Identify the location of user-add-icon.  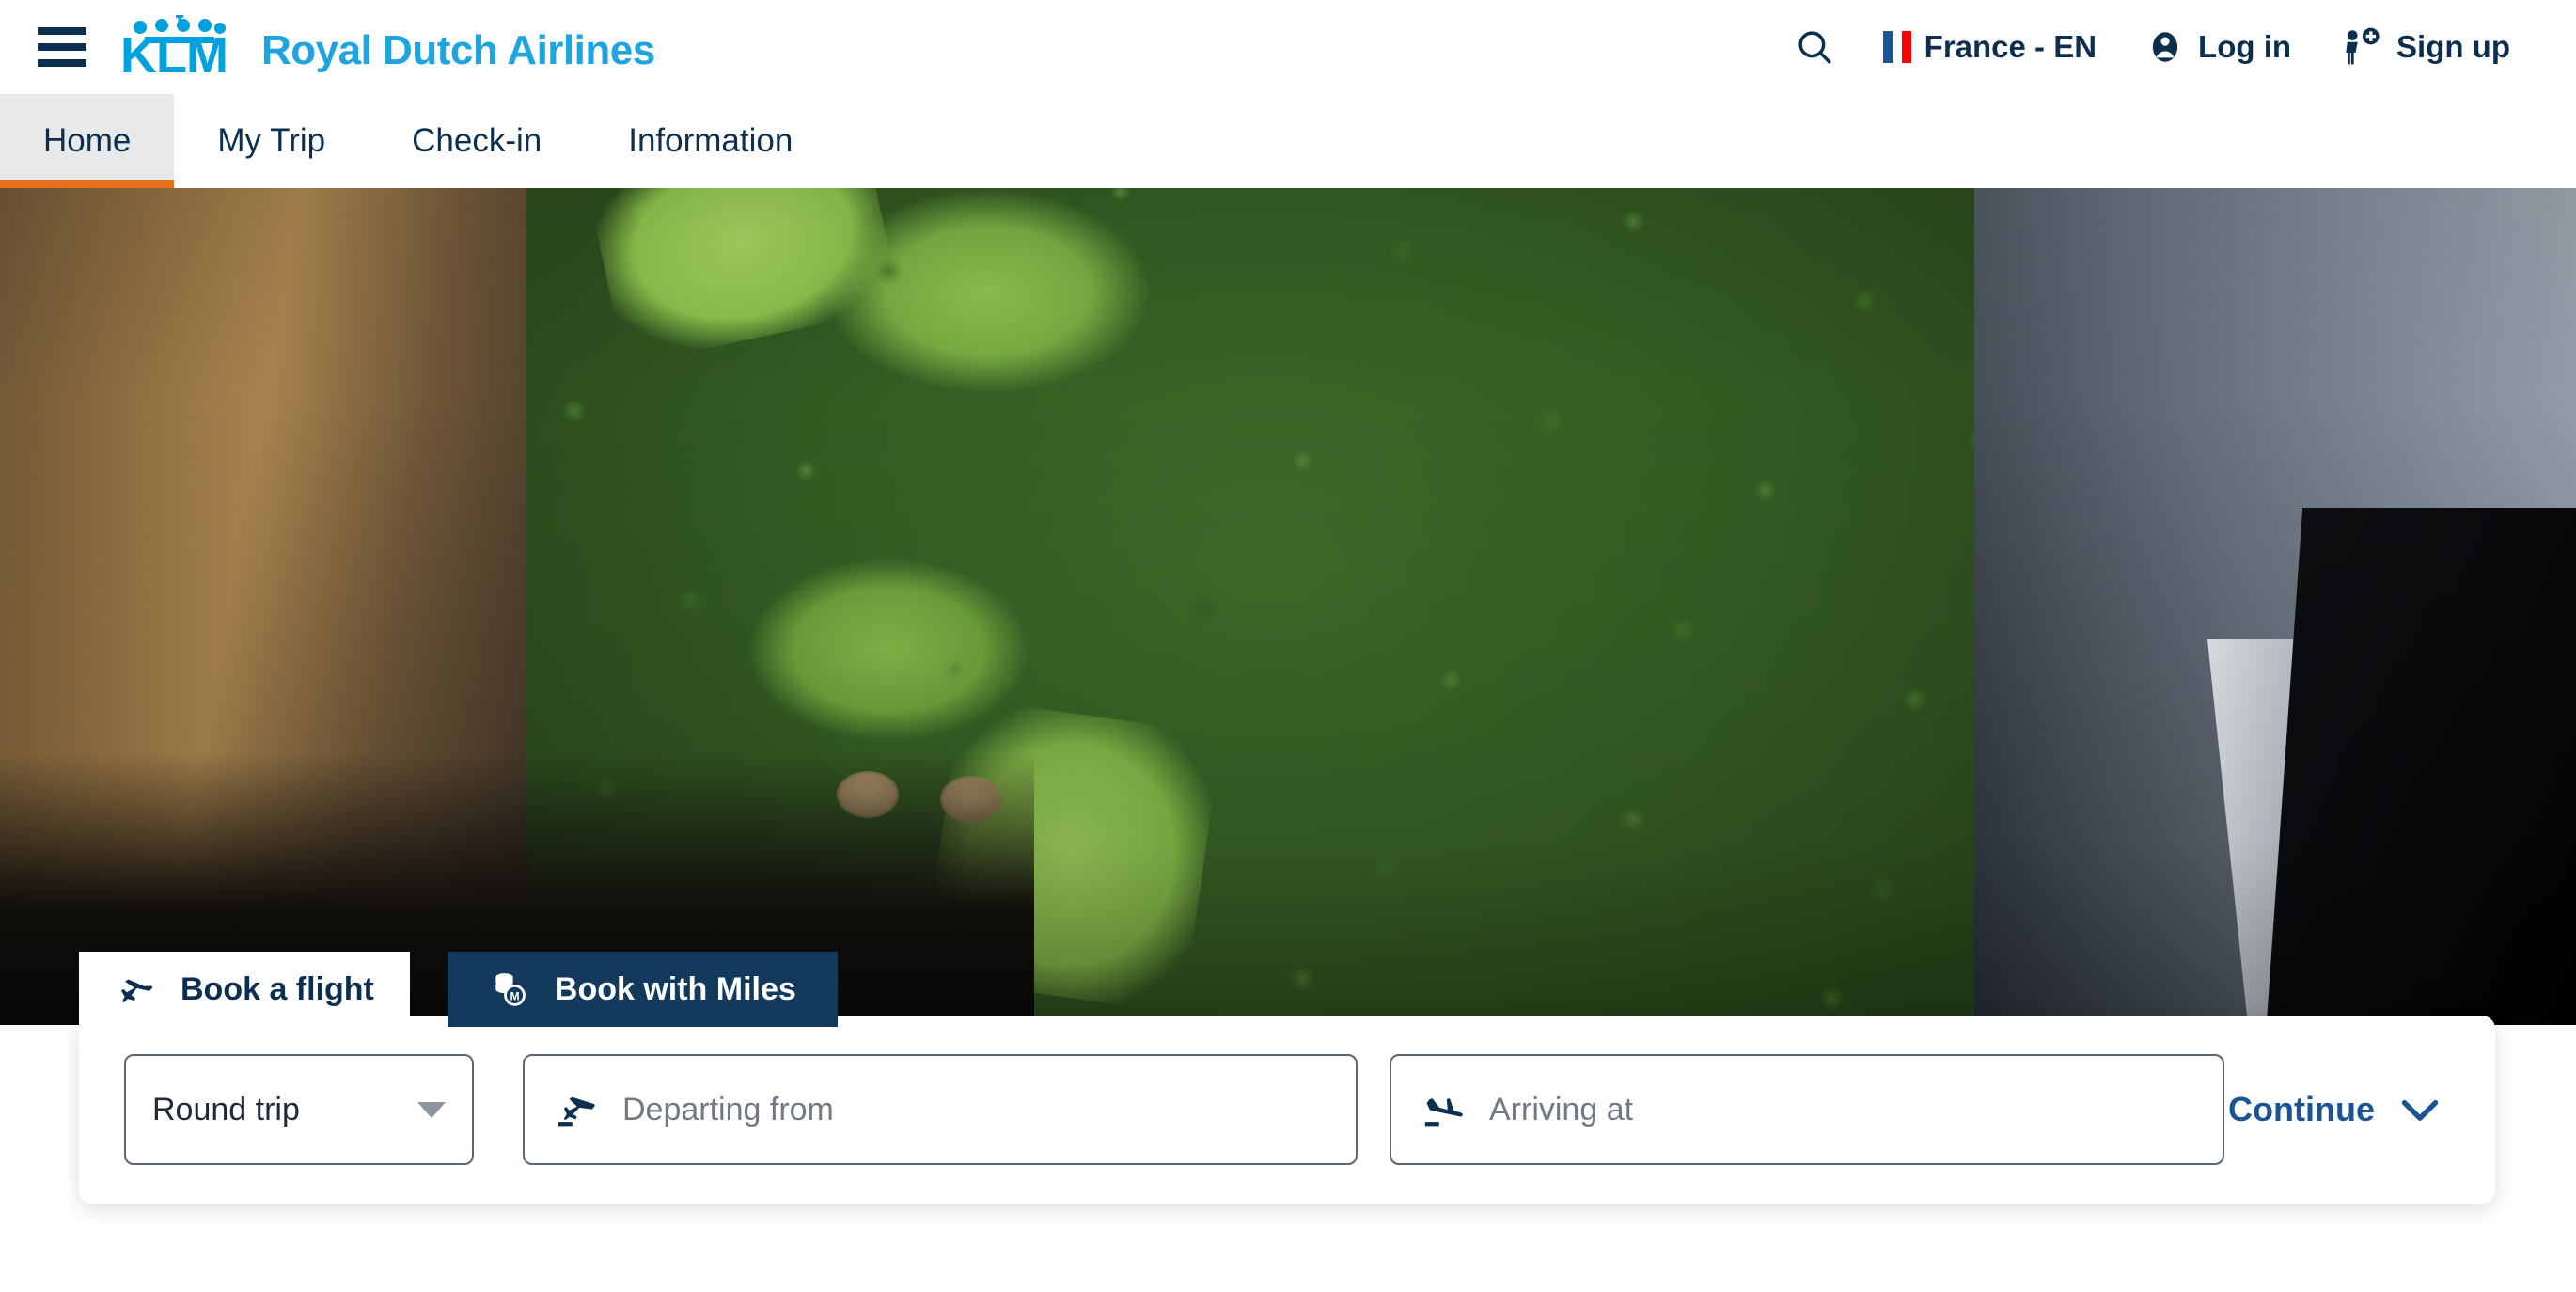
(2363, 46).